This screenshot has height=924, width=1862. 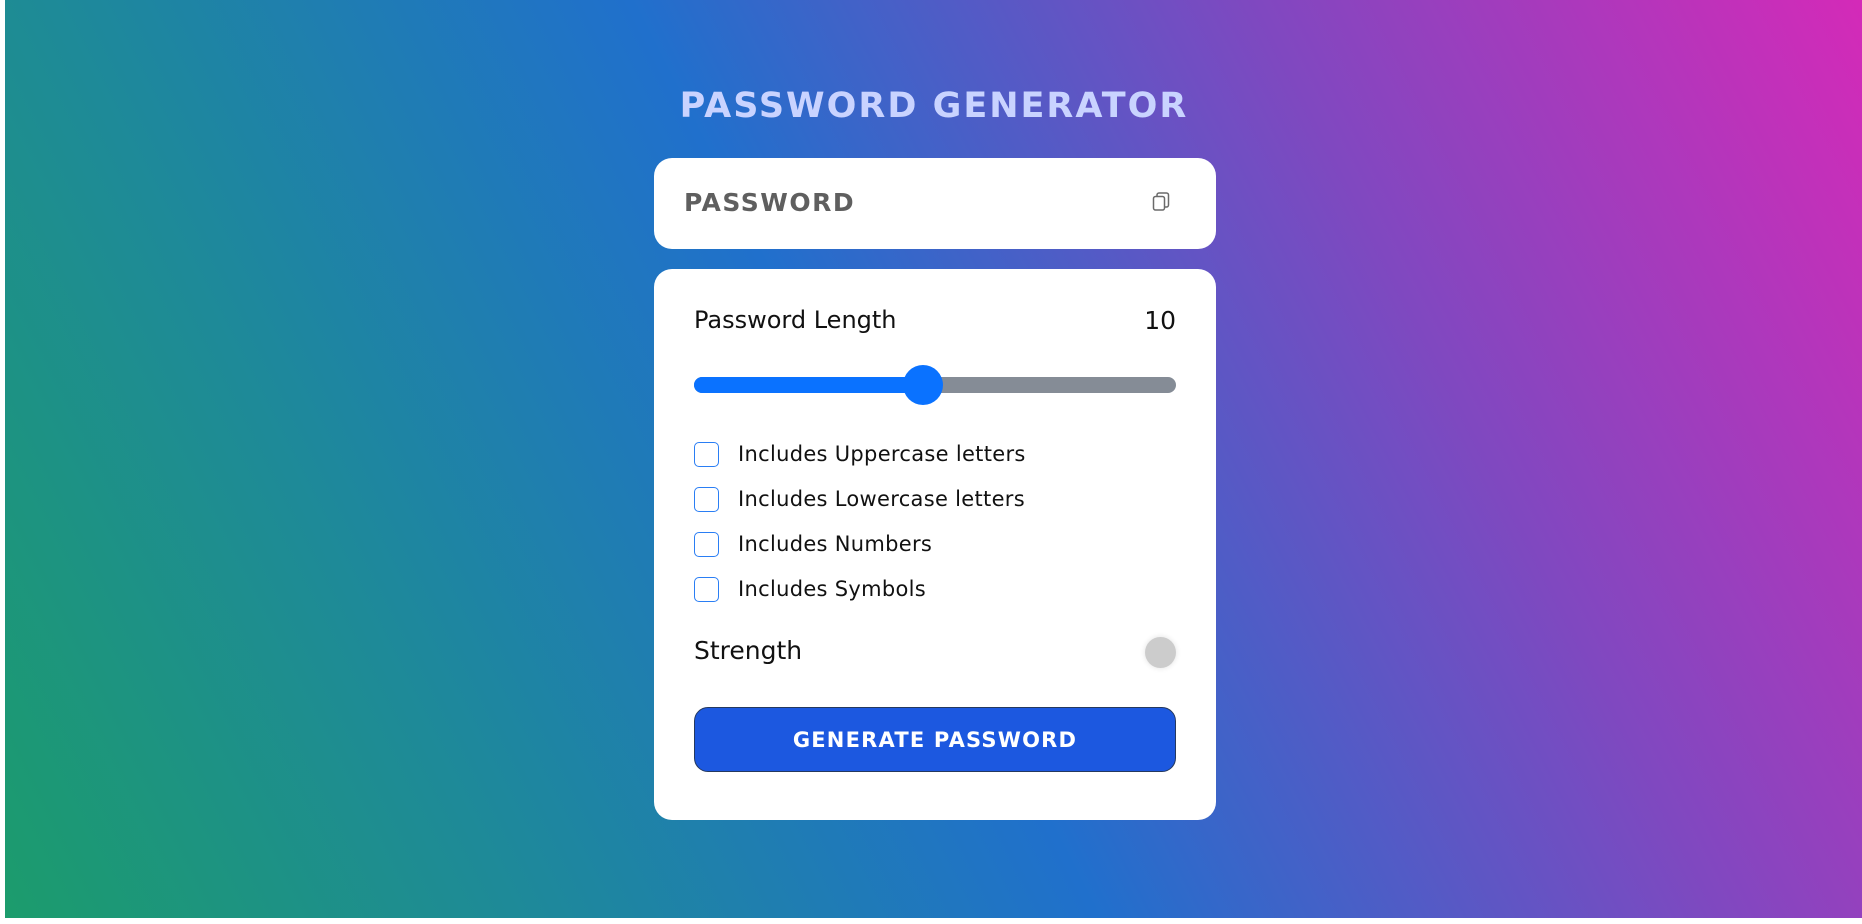 What do you see at coordinates (922, 385) in the screenshot?
I see `length-slider-thumb` at bounding box center [922, 385].